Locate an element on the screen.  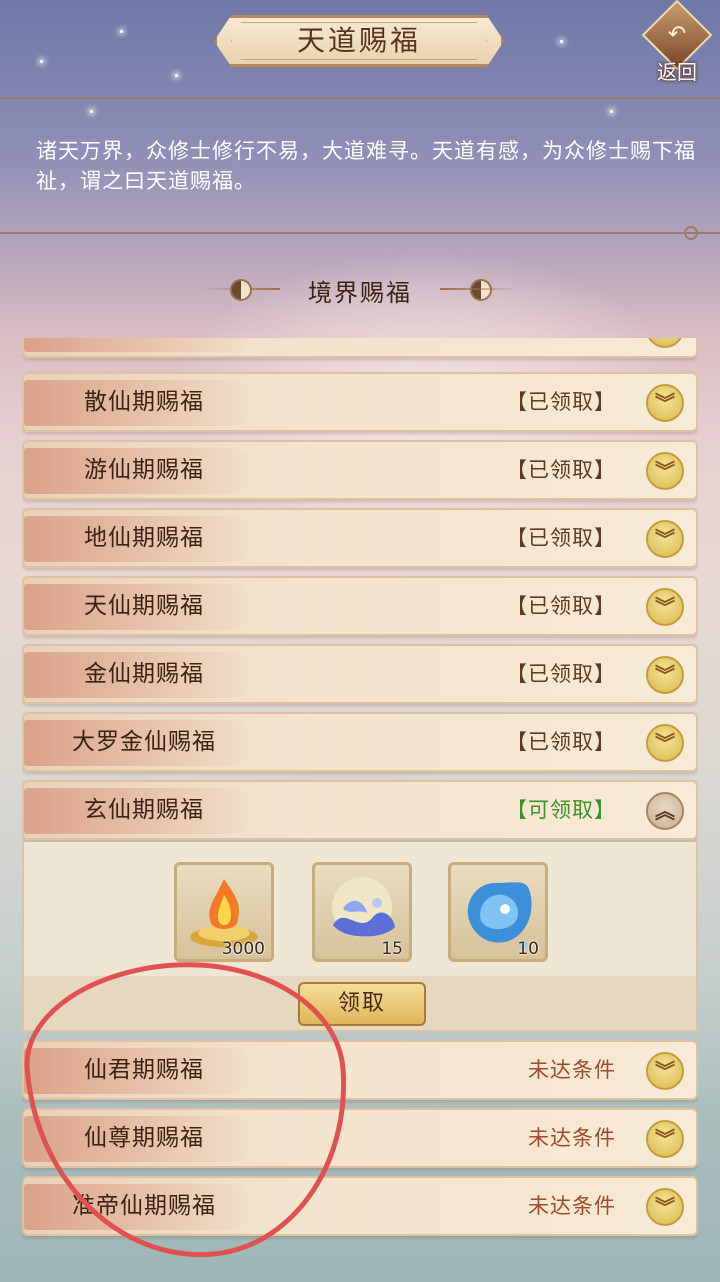
list-item: 人仙期赐福 【已领取】 ︾ is located at coordinates (360, 348).